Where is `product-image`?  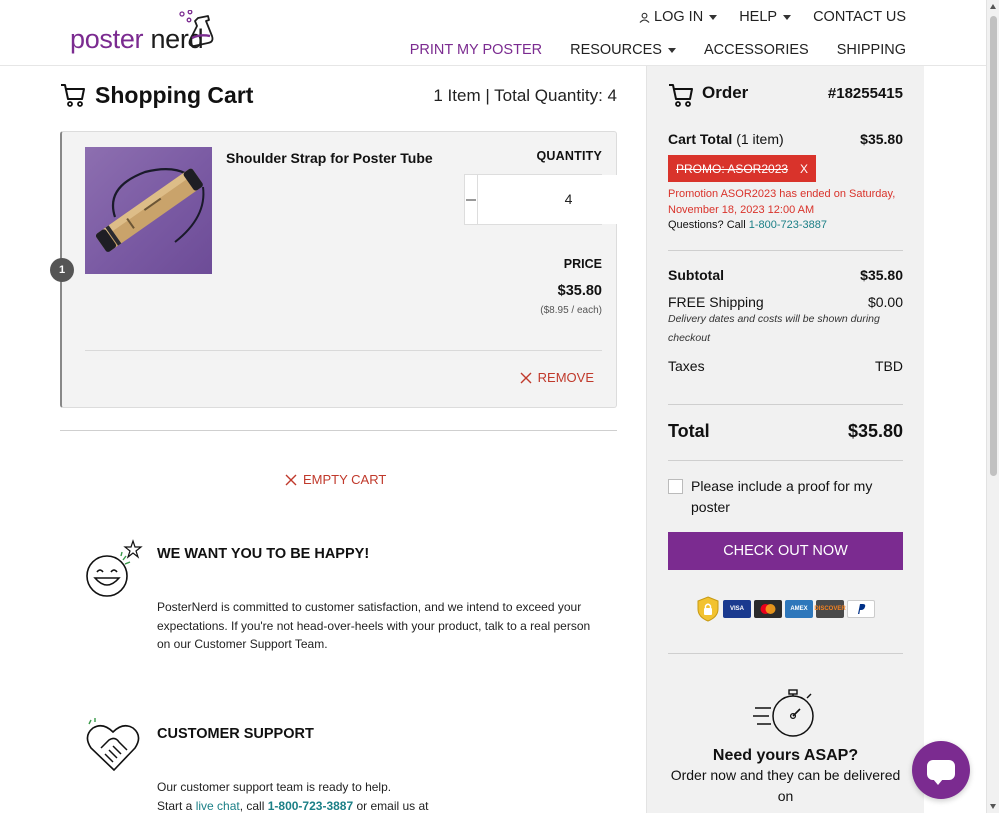 product-image is located at coordinates (148, 210).